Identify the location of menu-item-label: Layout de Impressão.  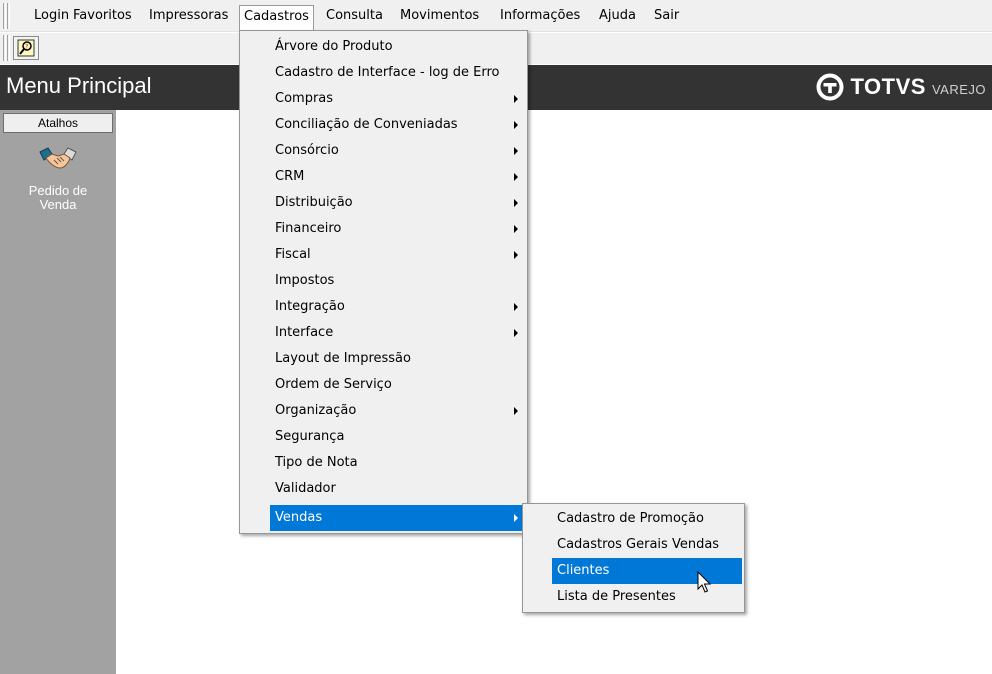
(343, 358).